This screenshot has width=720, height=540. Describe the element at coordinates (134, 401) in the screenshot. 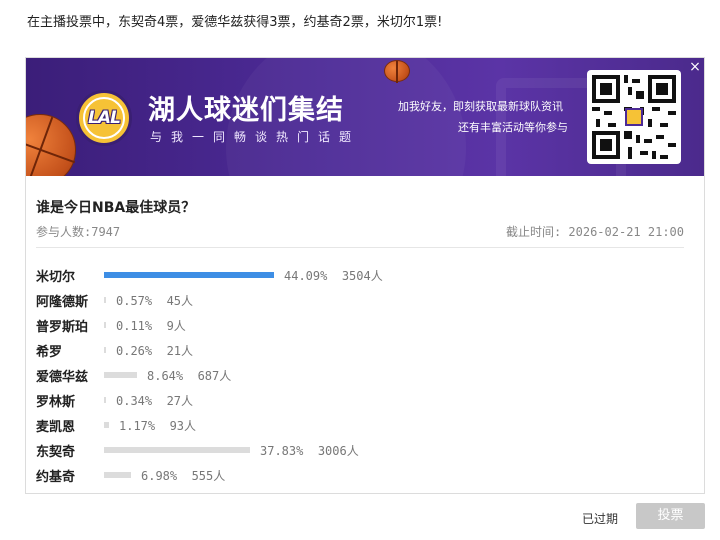

I see `option-percent: 0.34%` at that location.